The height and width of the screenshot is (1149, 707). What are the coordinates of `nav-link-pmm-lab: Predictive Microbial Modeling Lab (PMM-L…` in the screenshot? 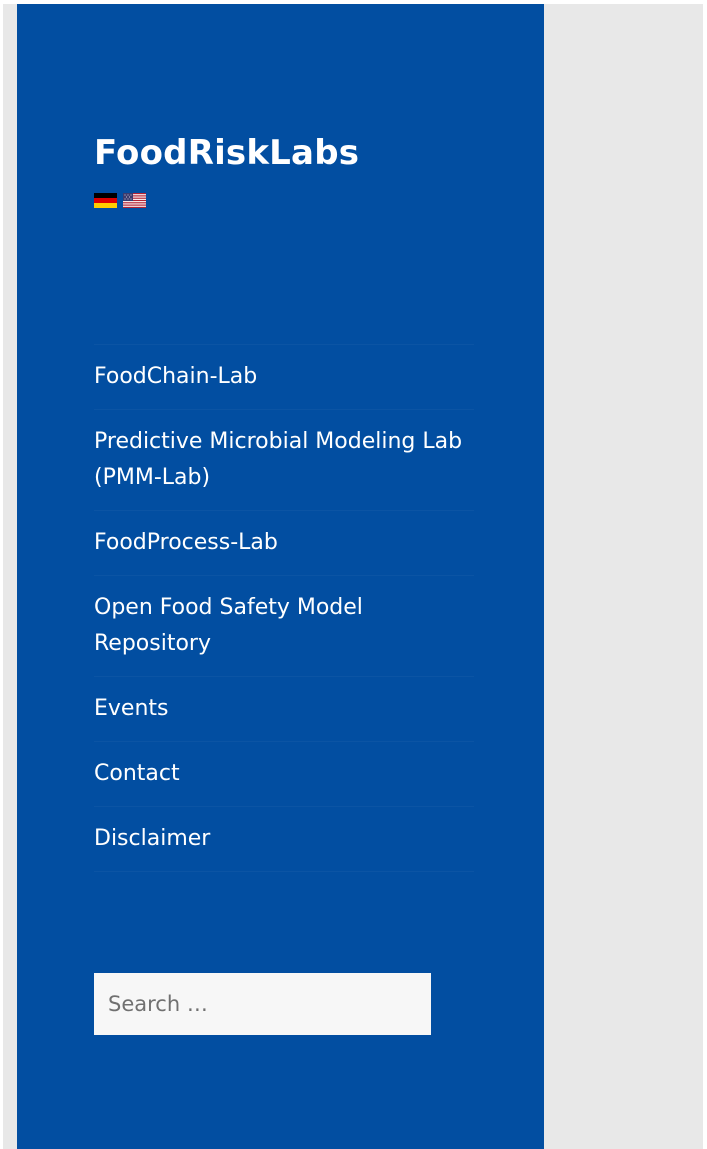 It's located at (284, 460).